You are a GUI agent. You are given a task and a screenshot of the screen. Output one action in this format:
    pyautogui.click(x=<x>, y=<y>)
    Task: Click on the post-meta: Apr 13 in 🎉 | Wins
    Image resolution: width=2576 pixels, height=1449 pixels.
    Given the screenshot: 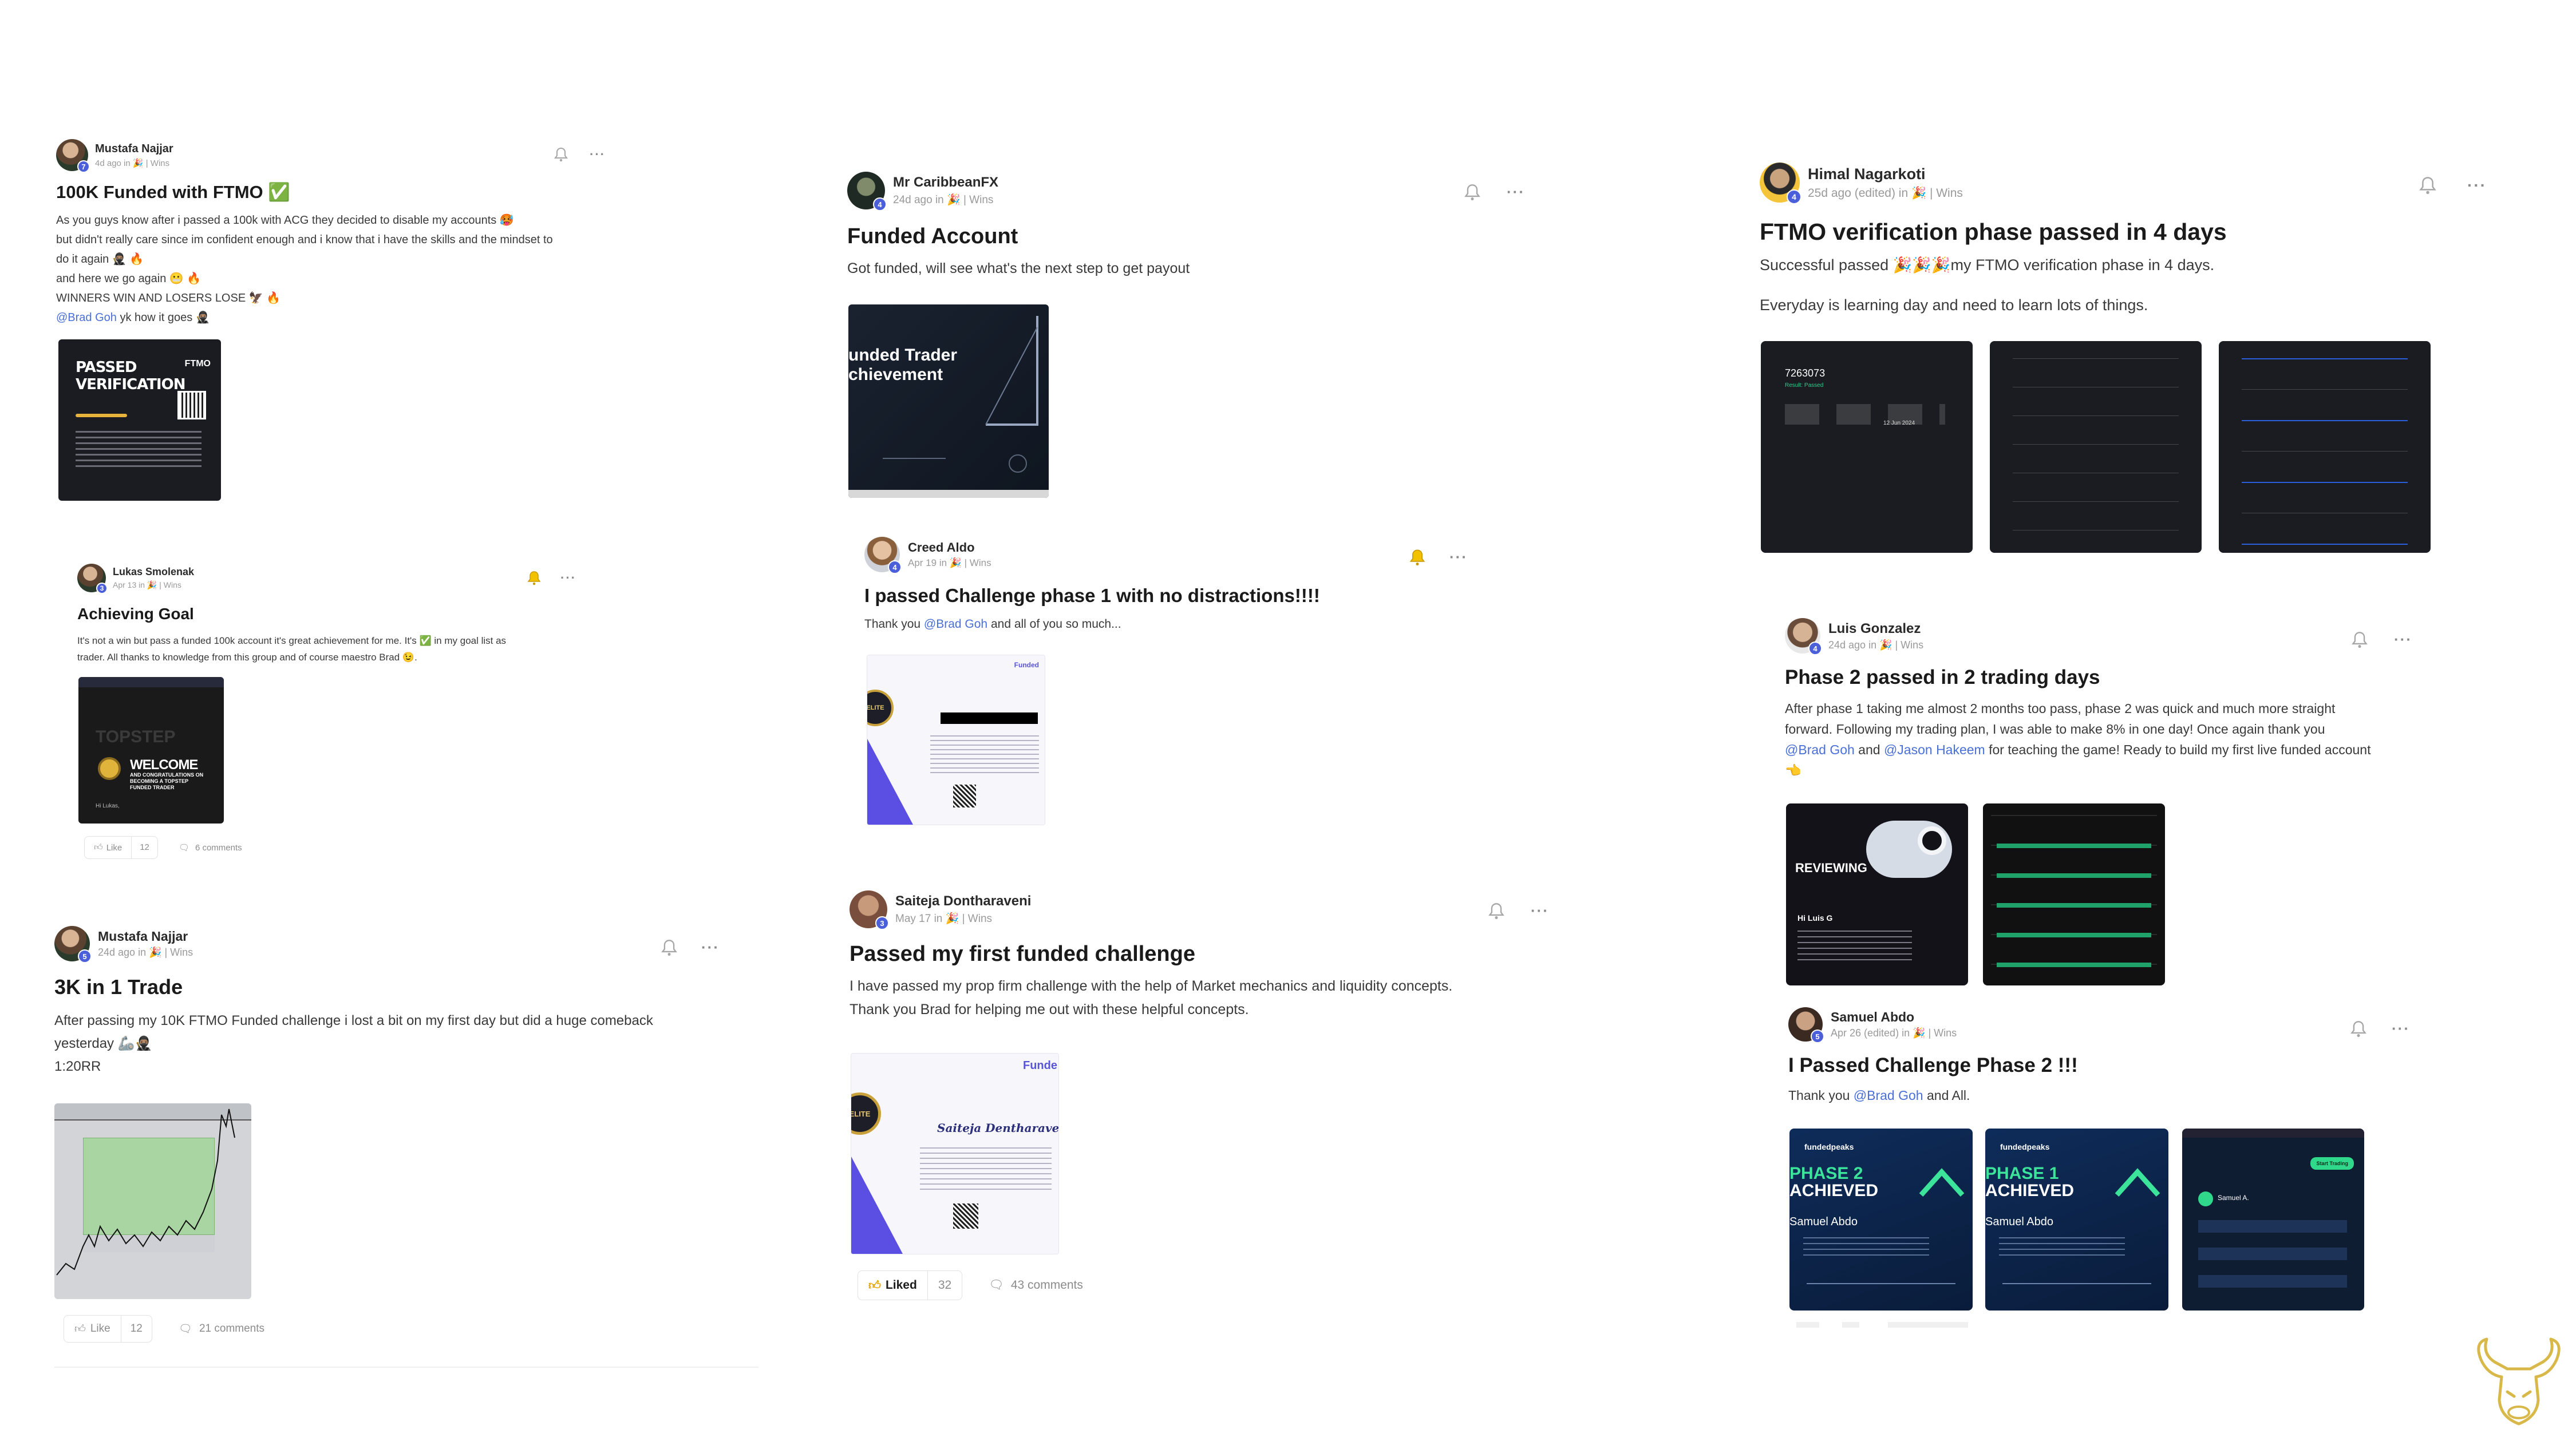 What is the action you would take?
    pyautogui.click(x=147, y=584)
    